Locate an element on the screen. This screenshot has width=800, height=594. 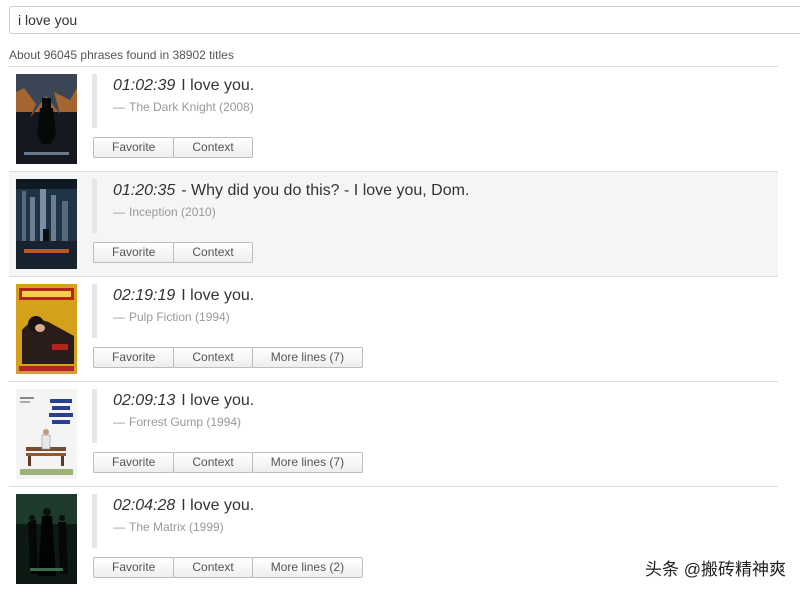
movie-source: — Pulp Fiction (1994) is located at coordinates (171, 317).